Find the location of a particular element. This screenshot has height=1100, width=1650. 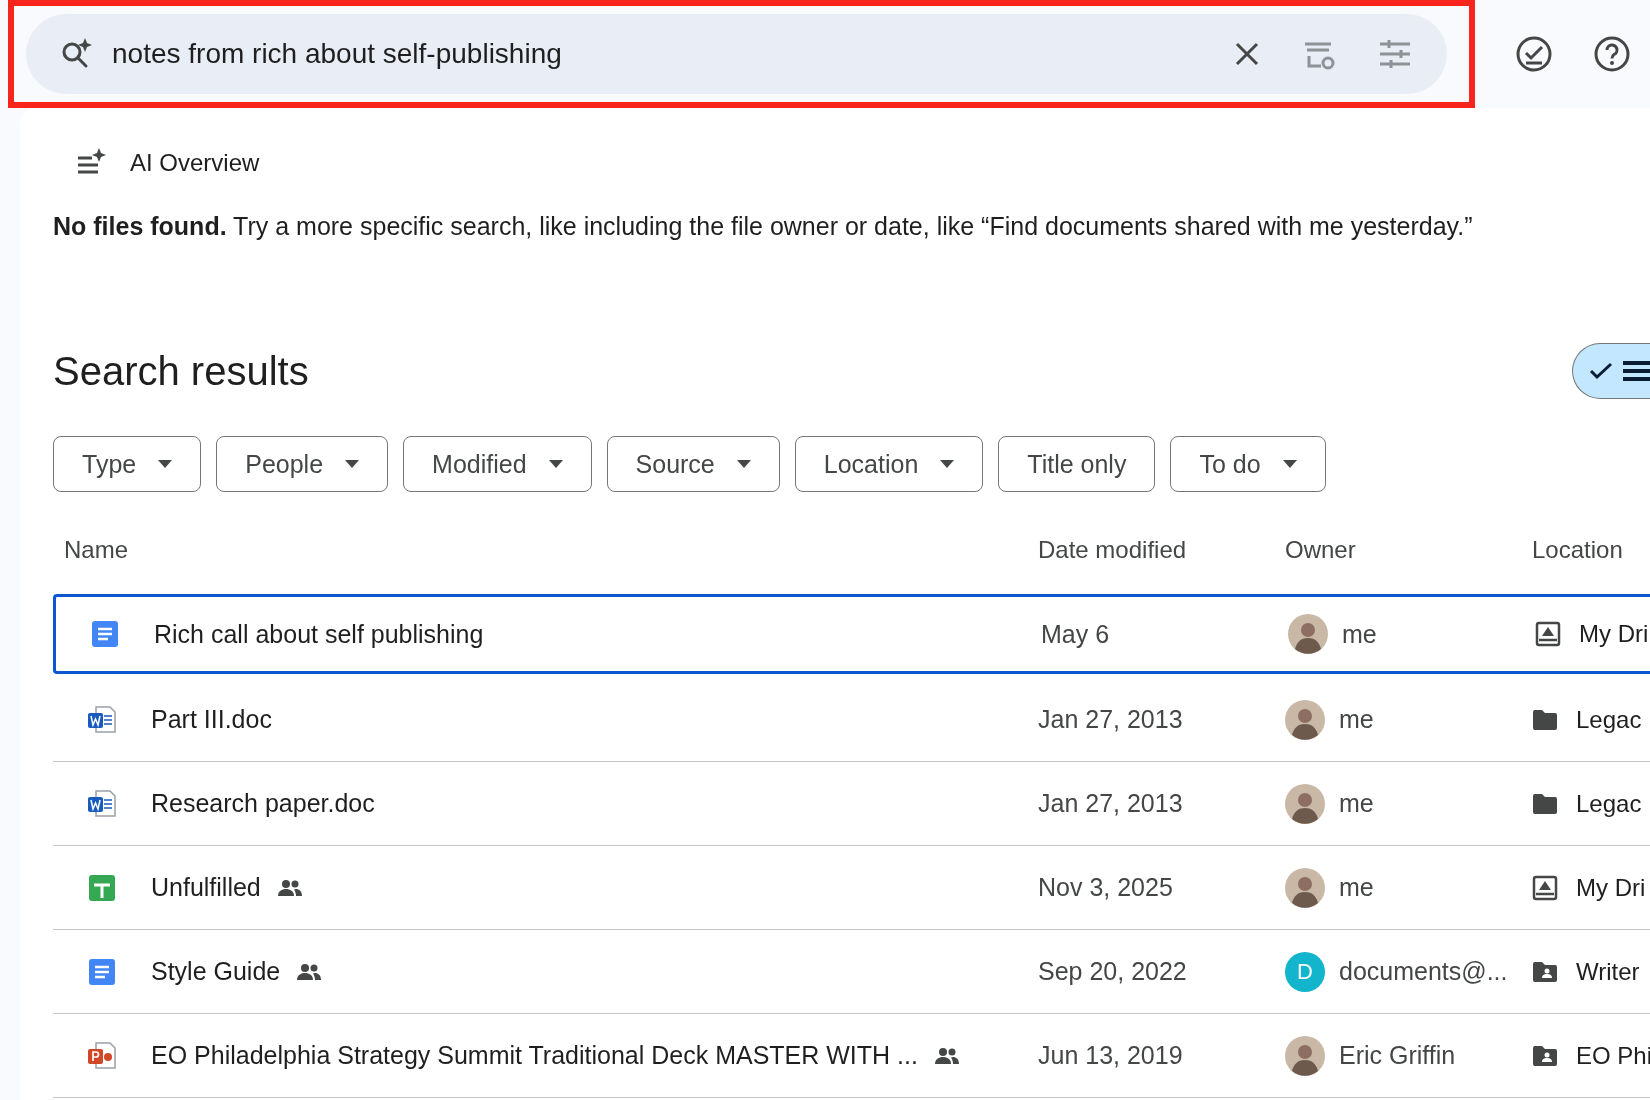

column-header: Location is located at coordinates (1591, 550).